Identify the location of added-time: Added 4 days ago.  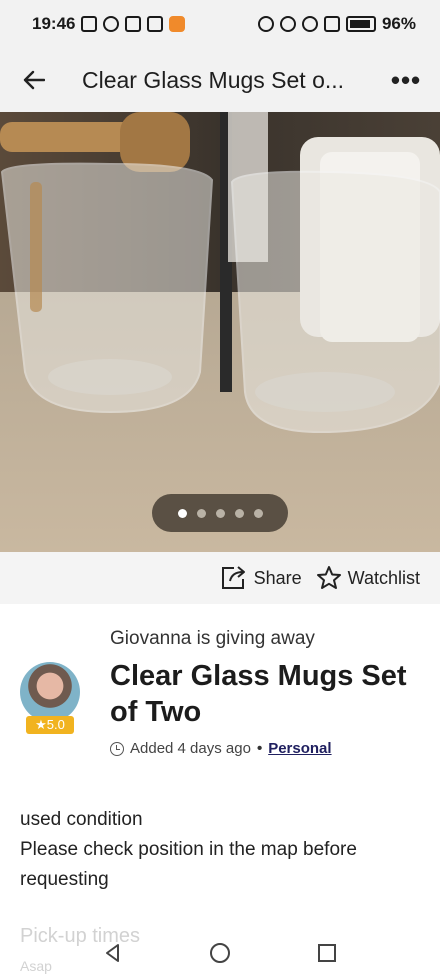
(190, 748).